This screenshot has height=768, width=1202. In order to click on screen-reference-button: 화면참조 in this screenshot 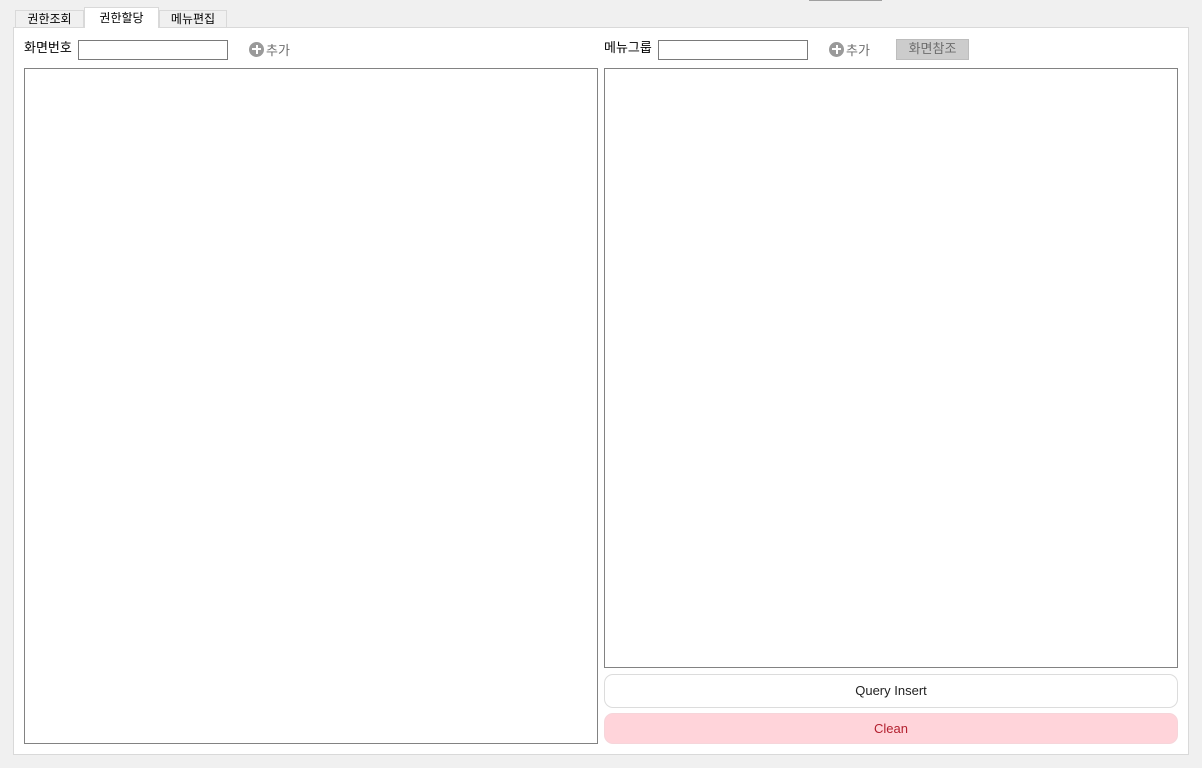, I will do `click(932, 49)`.